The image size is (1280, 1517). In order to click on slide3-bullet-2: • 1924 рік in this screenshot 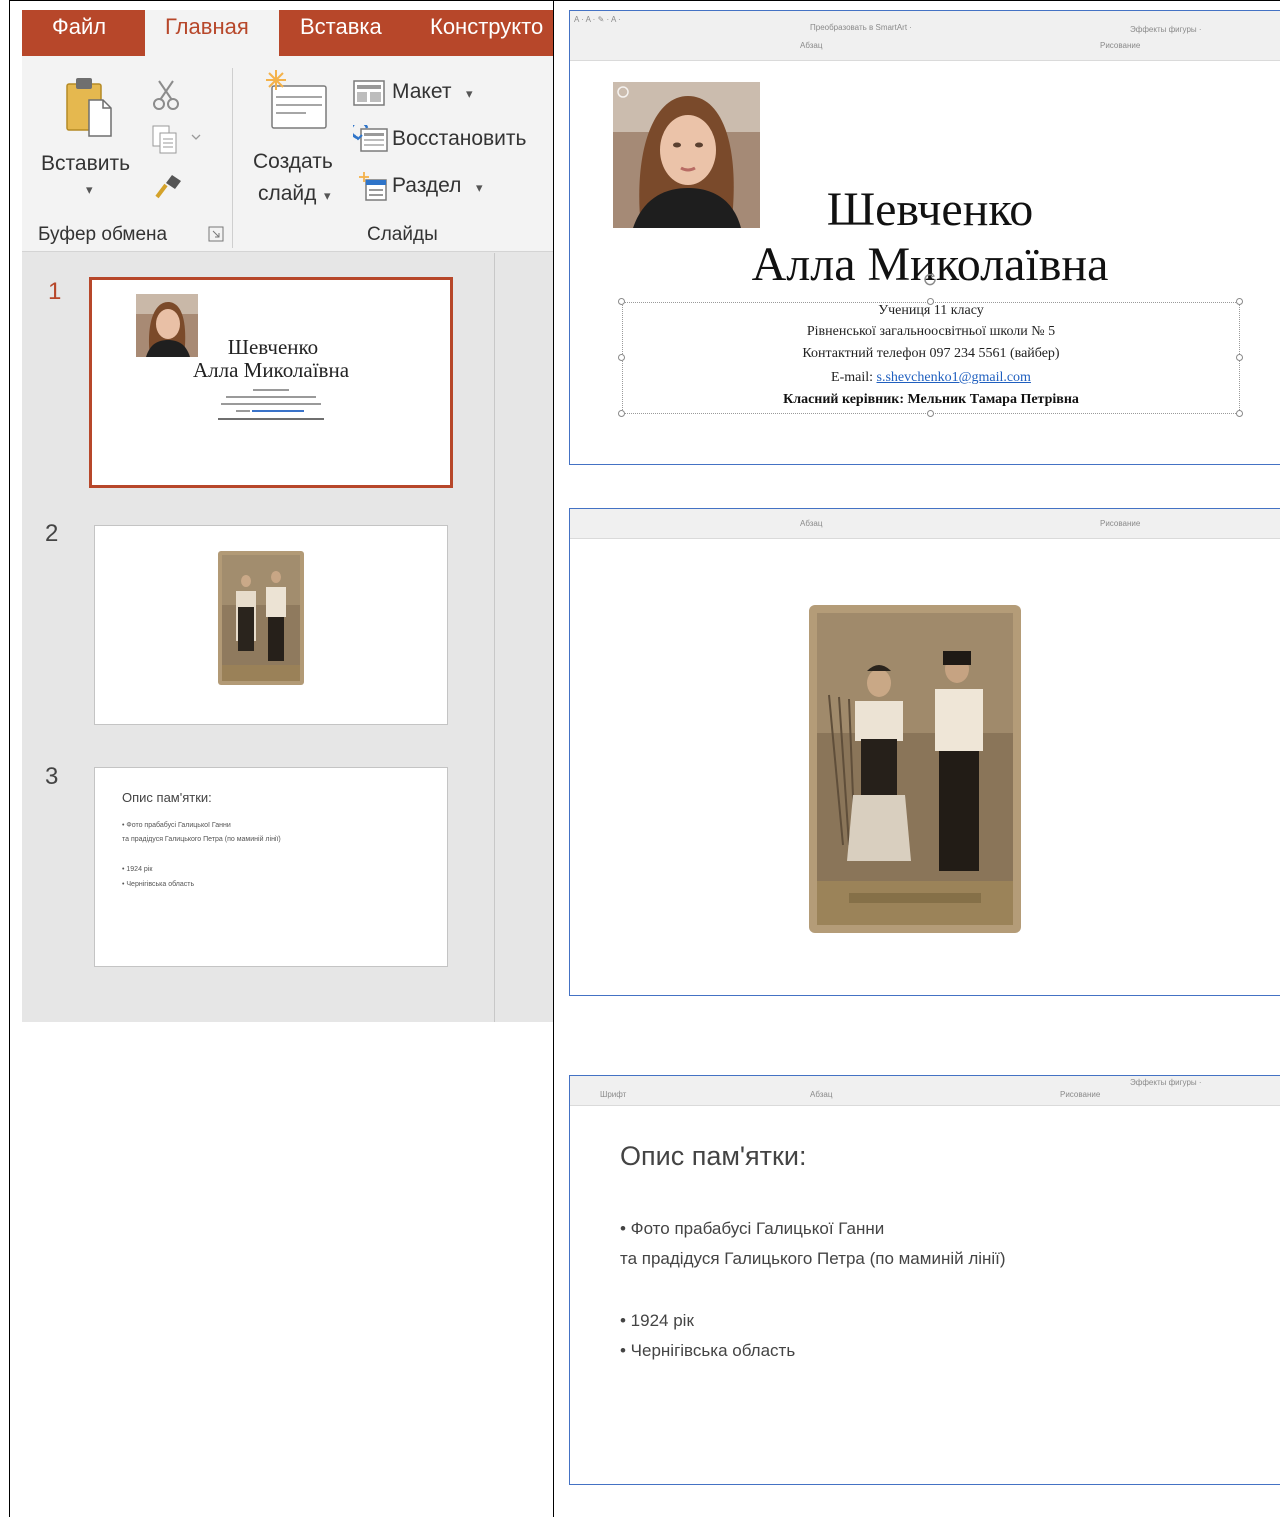, I will do `click(657, 1320)`.